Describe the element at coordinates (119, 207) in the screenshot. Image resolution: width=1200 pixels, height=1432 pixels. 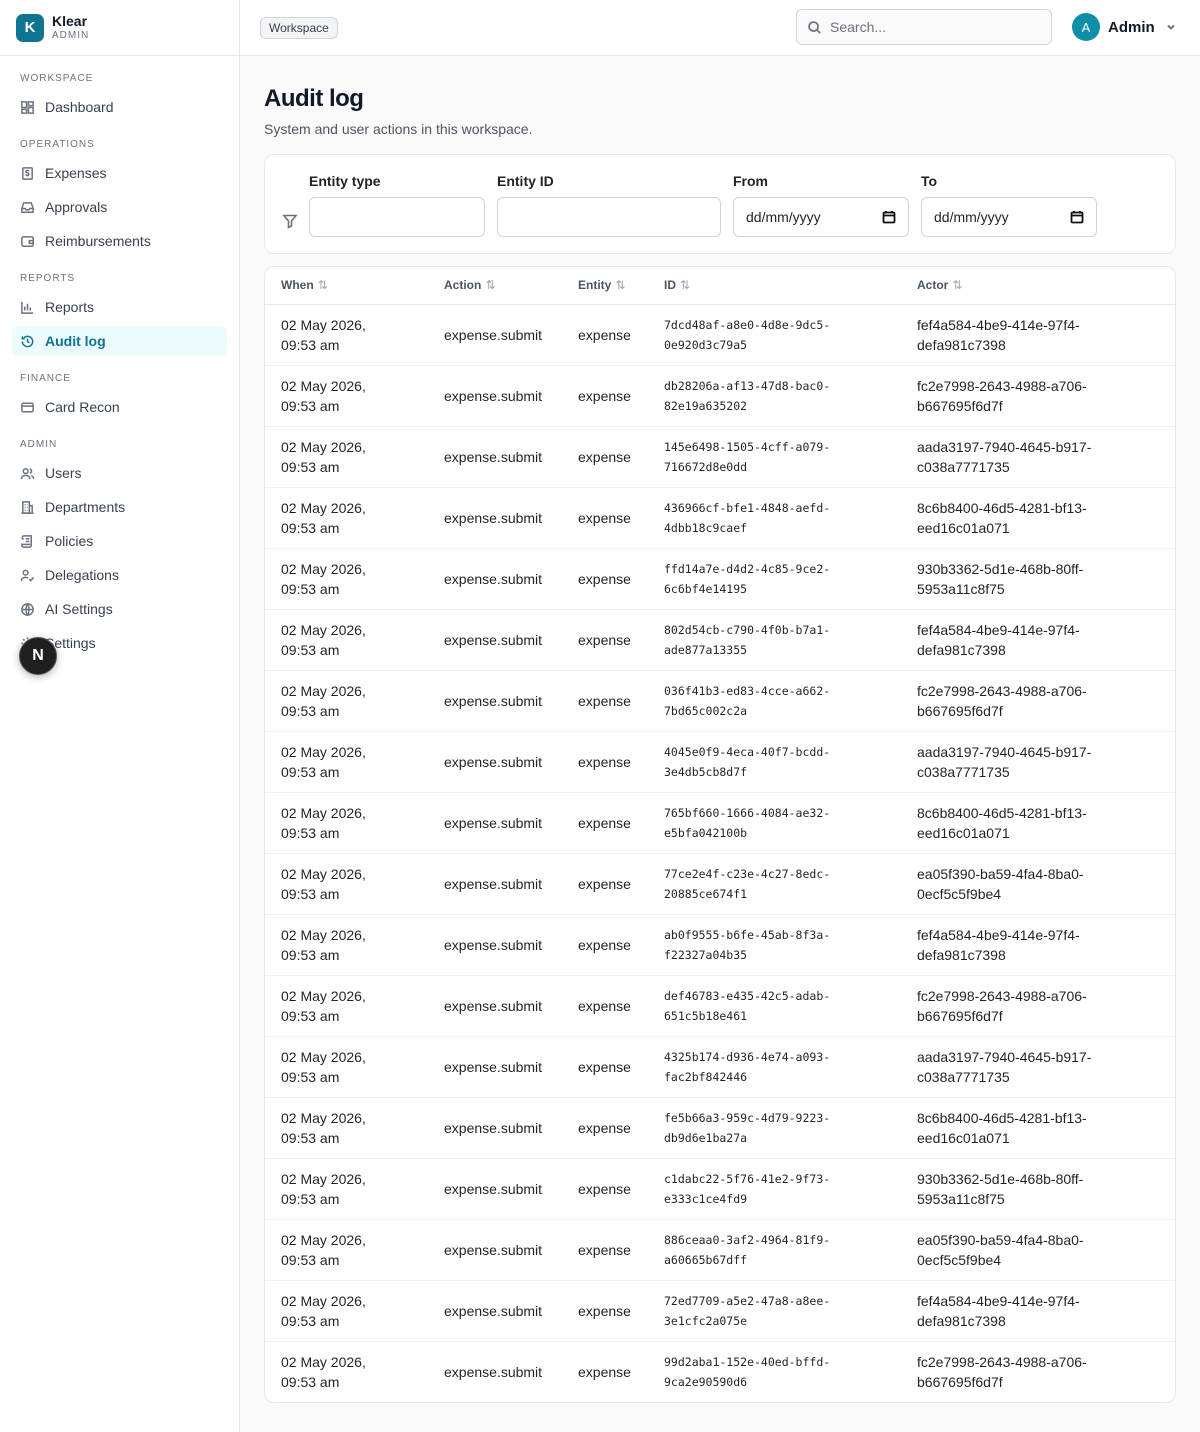
I see `sidebar-item-approvals: Approvals` at that location.